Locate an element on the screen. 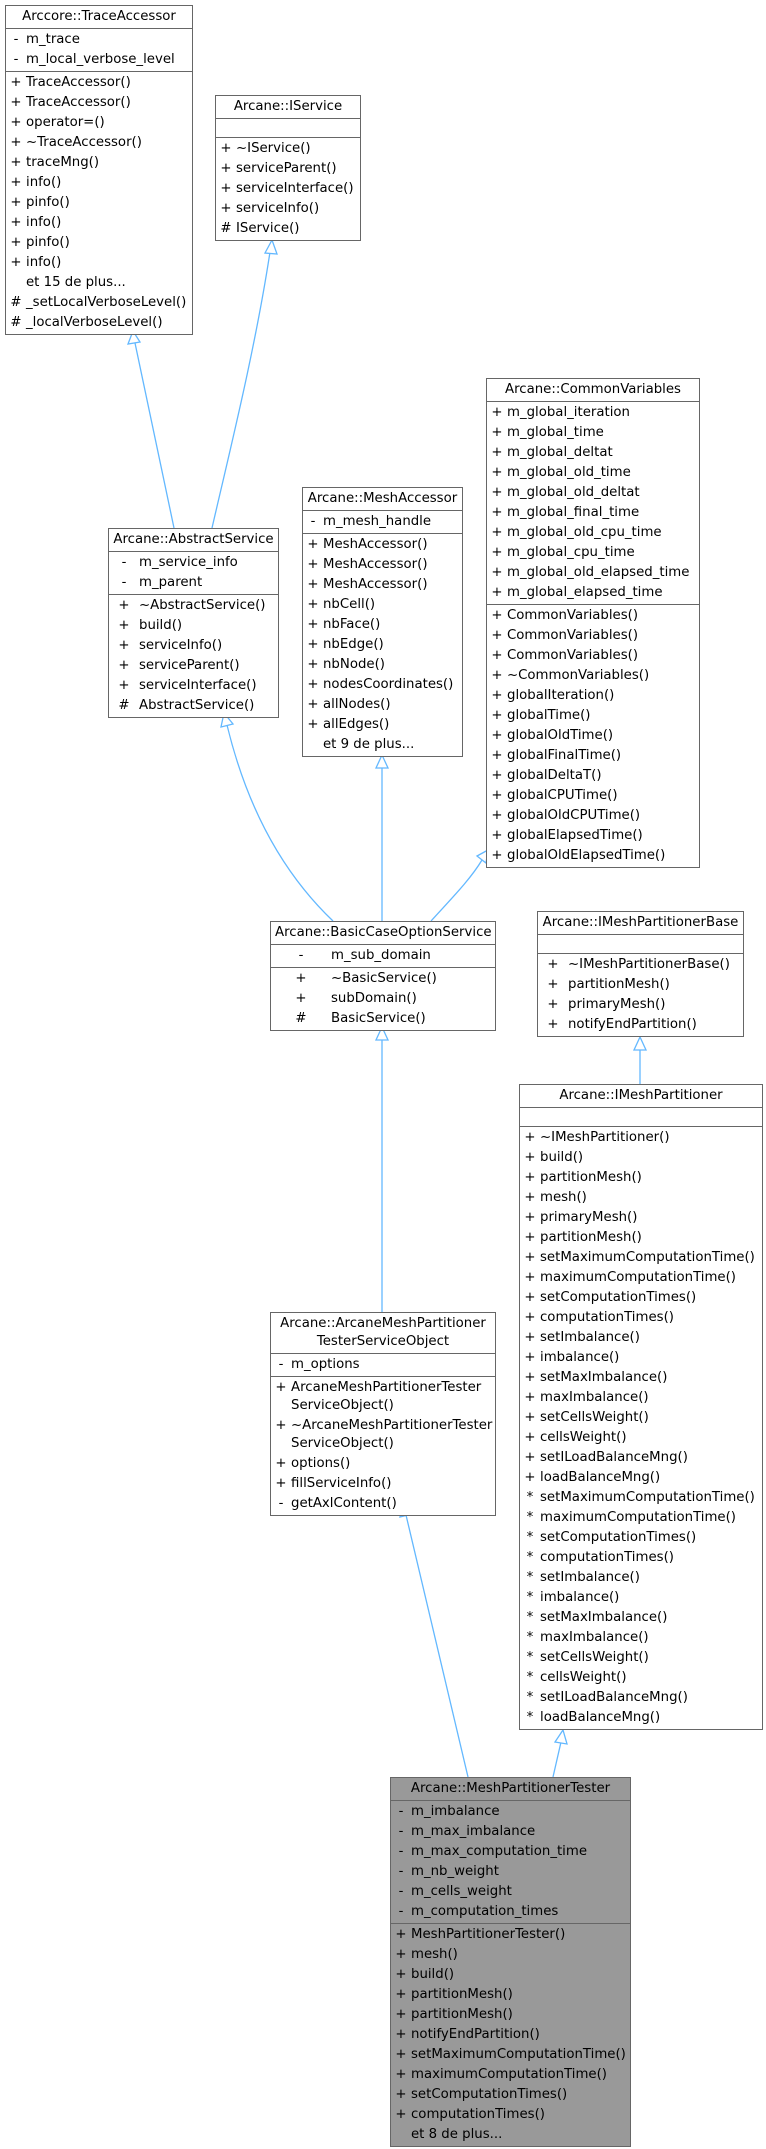  class-title: Arcane::CommonVariables is located at coordinates (593, 390).